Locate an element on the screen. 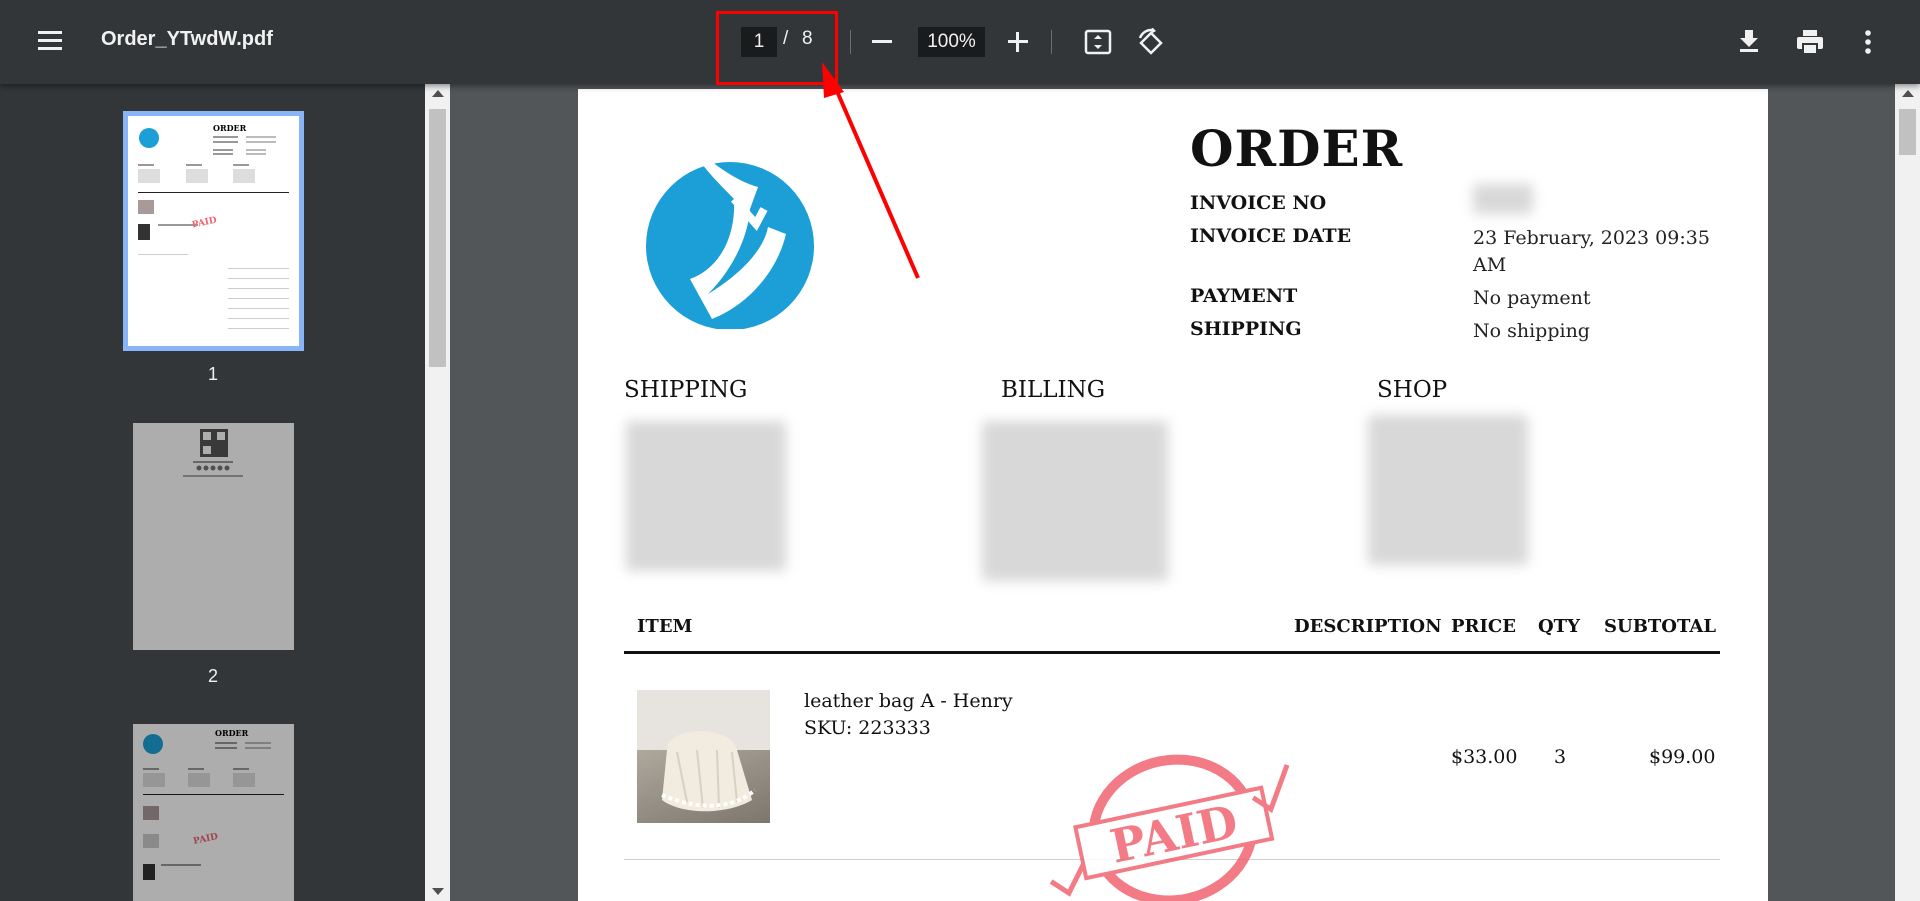  col-item: ITEM is located at coordinates (665, 626).